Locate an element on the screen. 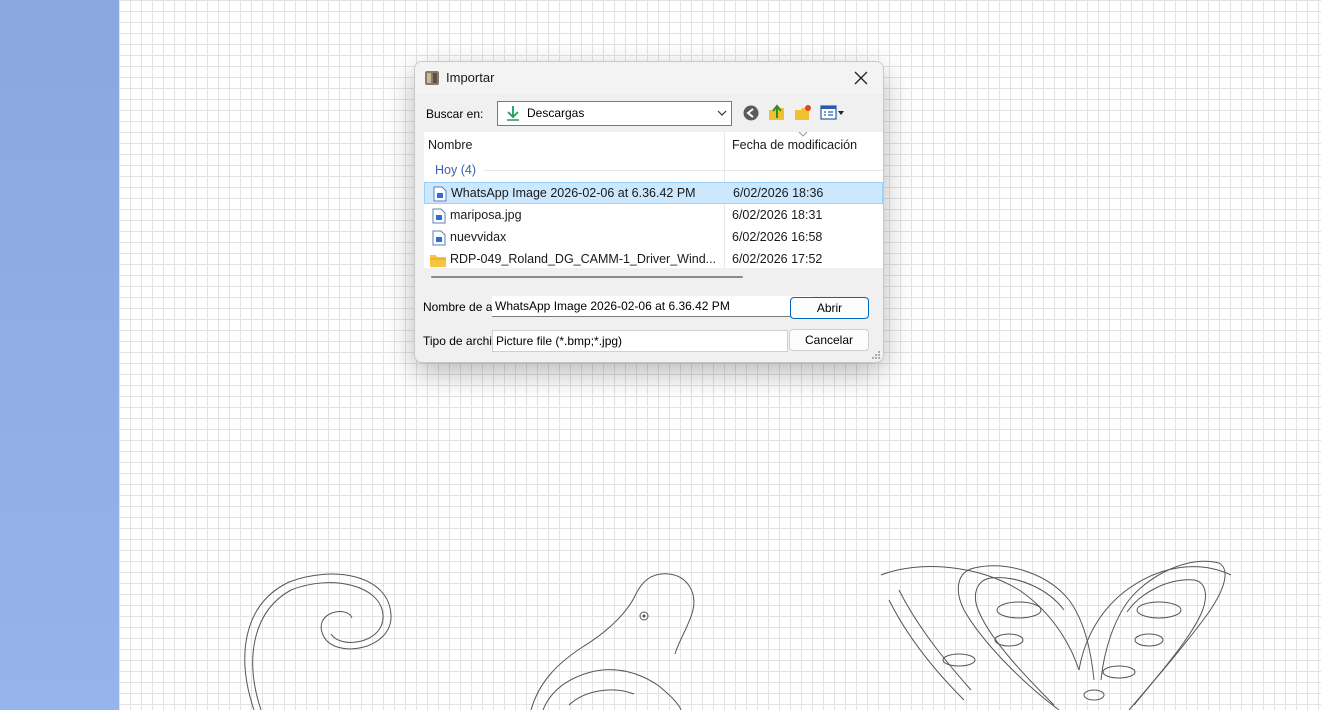  look-in-label: Buscar en: is located at coordinates (455, 114).